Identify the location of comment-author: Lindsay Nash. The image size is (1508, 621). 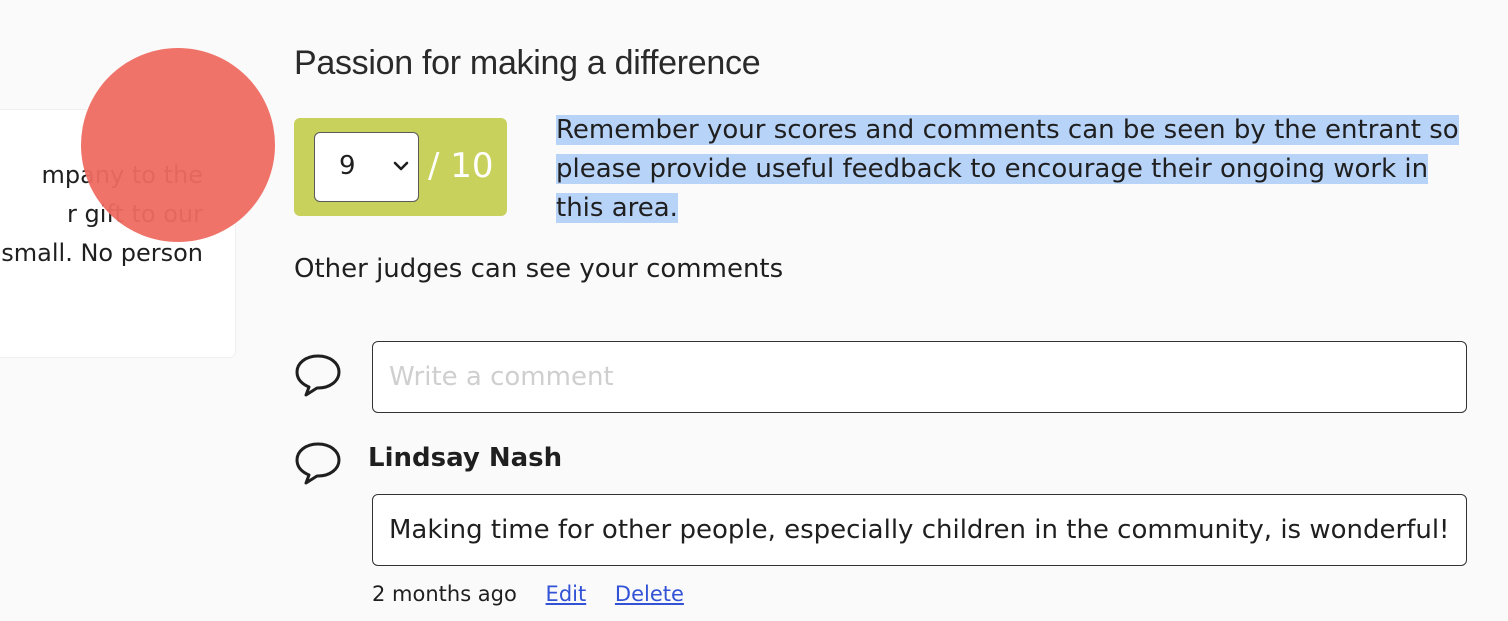
(465, 458).